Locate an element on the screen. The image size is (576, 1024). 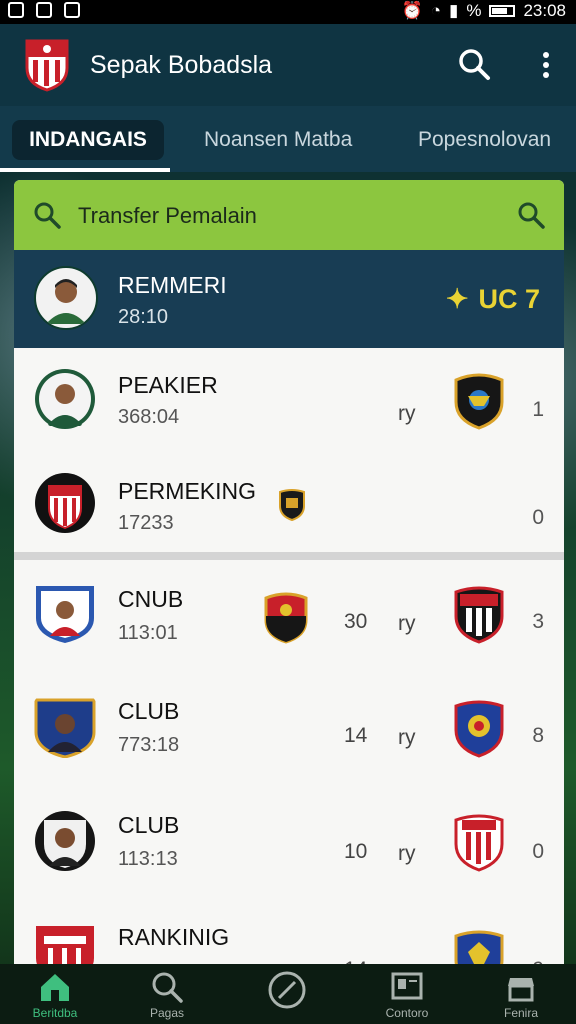
row-number: 1 is located at coordinates (538, 409).